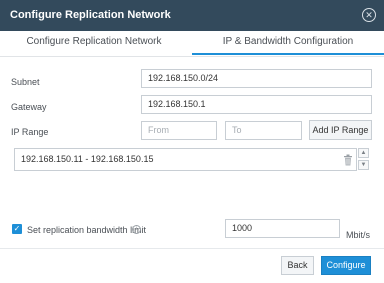 The height and width of the screenshot is (283, 384). What do you see at coordinates (87, 159) in the screenshot?
I see `ip-range-list-item: 192.168.150.11 - 192.168.150.15` at bounding box center [87, 159].